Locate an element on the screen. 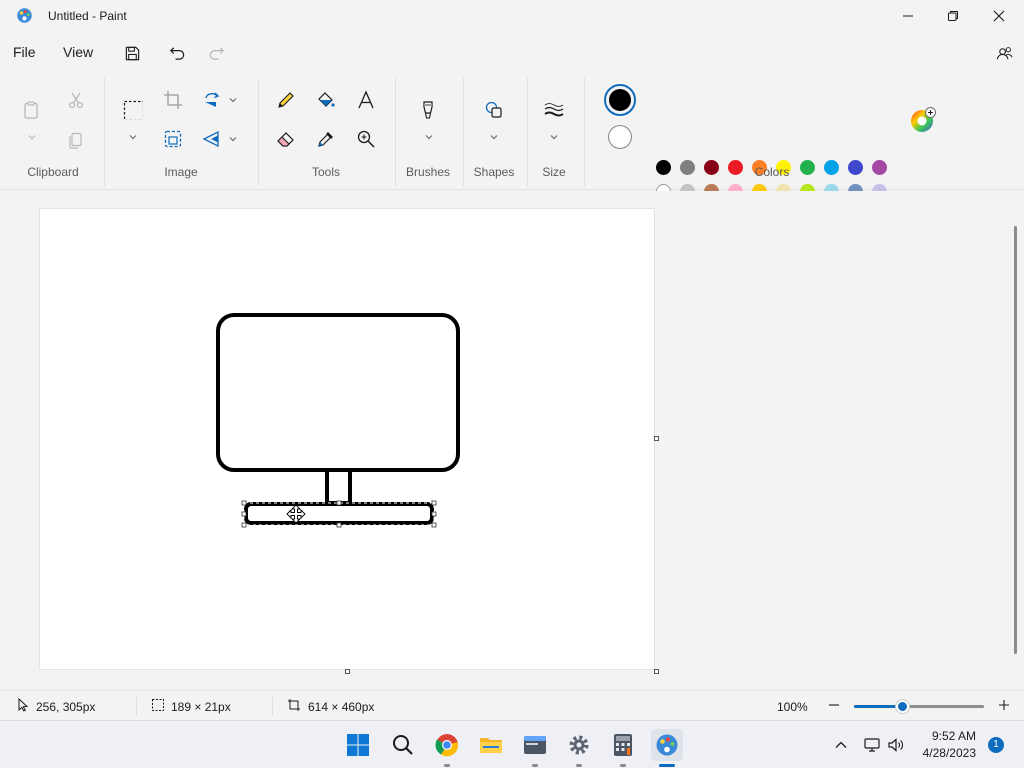 The image size is (1024, 768). status-divider is located at coordinates (272, 706).